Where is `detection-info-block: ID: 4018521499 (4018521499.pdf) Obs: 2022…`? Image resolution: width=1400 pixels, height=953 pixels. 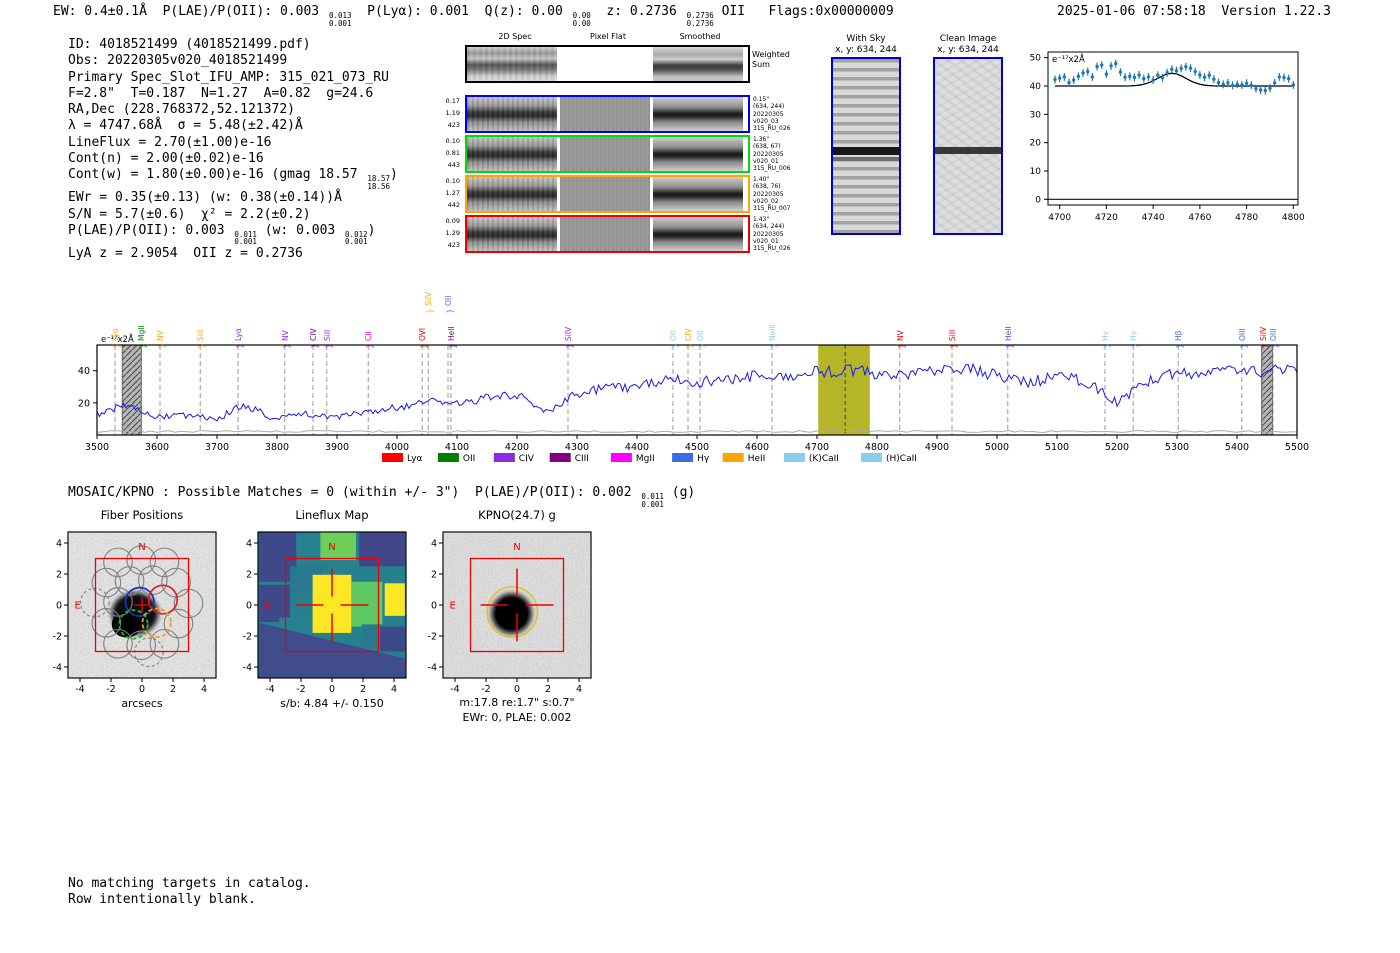 detection-info-block: ID: 4018521499 (4018521499.pdf) Obs: 2022… is located at coordinates (233, 149).